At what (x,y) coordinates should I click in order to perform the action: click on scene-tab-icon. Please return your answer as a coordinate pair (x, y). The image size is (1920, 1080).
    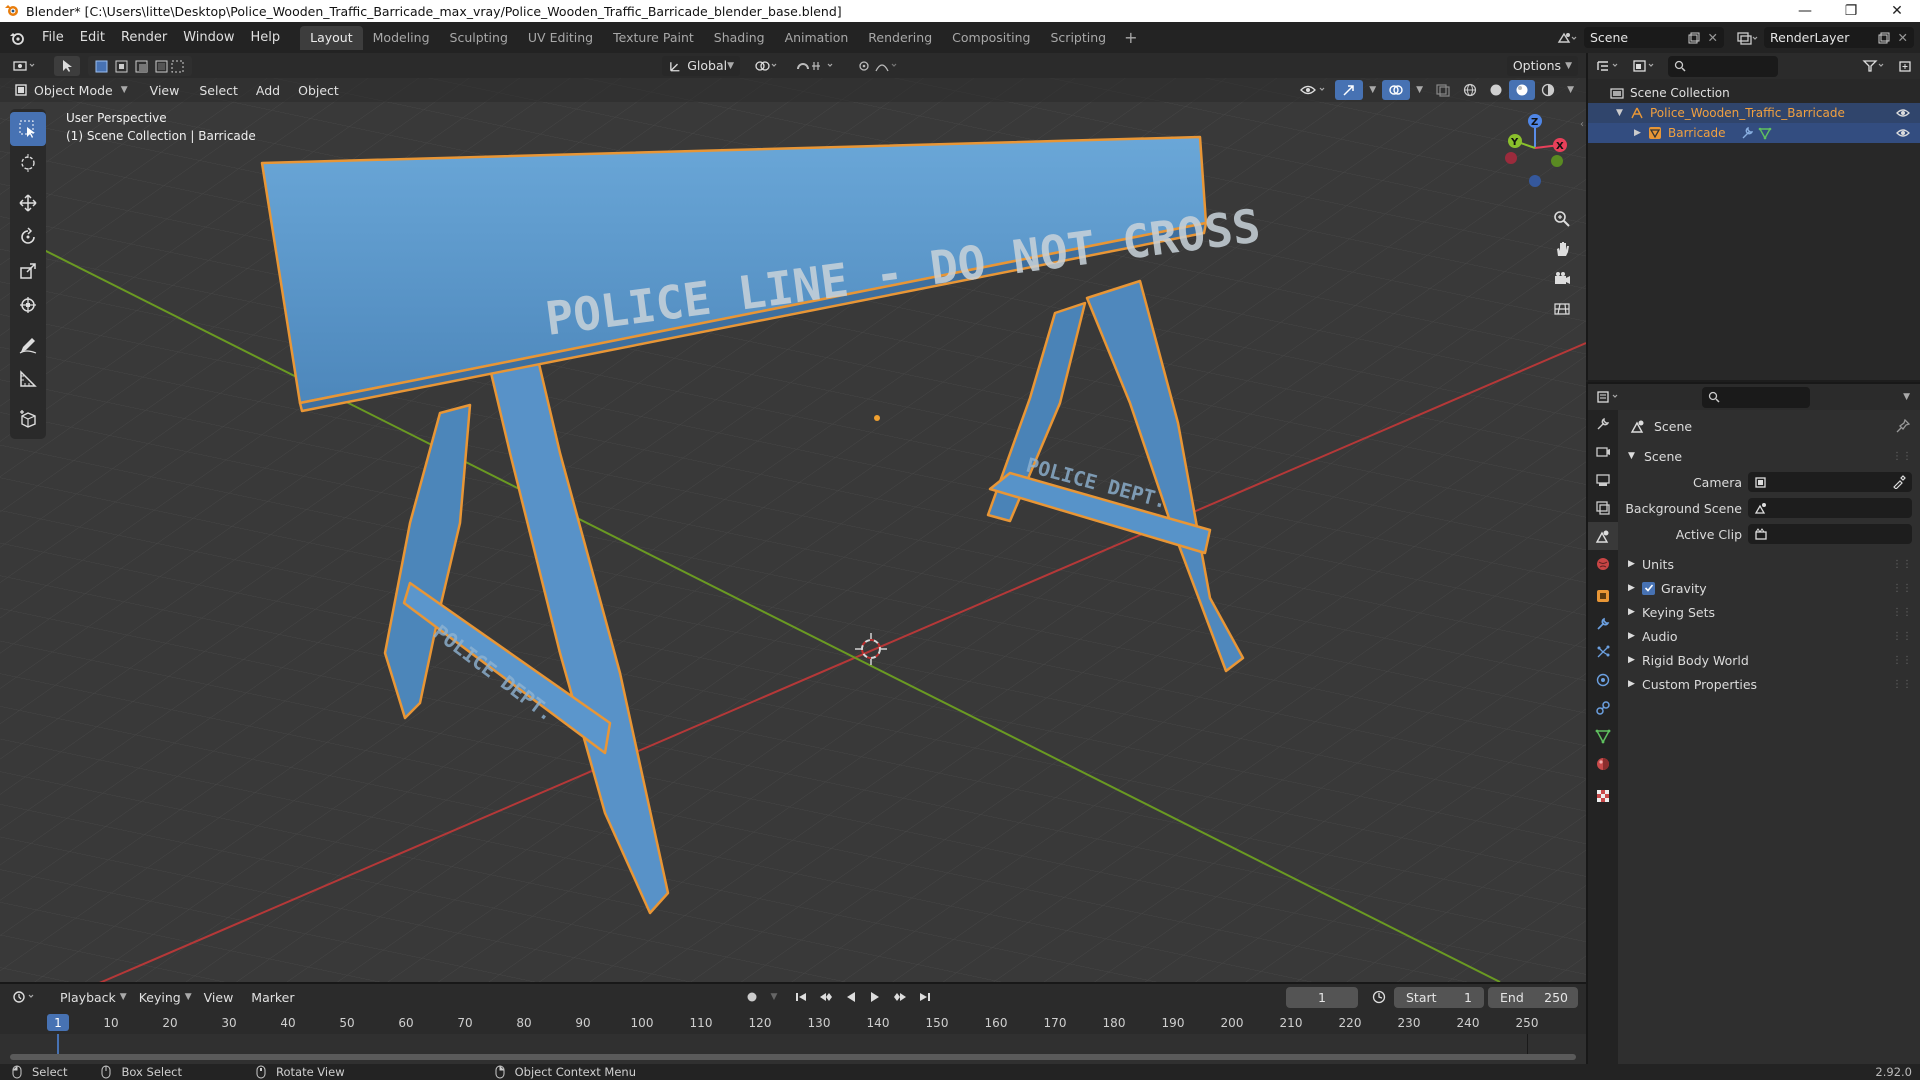
    Looking at the image, I should click on (1603, 536).